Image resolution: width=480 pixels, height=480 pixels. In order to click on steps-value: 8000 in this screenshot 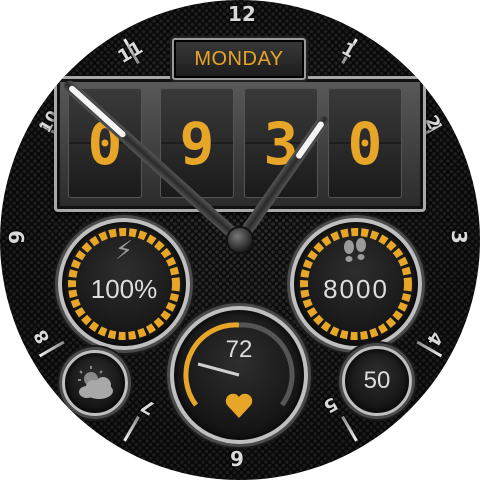, I will do `click(356, 289)`.